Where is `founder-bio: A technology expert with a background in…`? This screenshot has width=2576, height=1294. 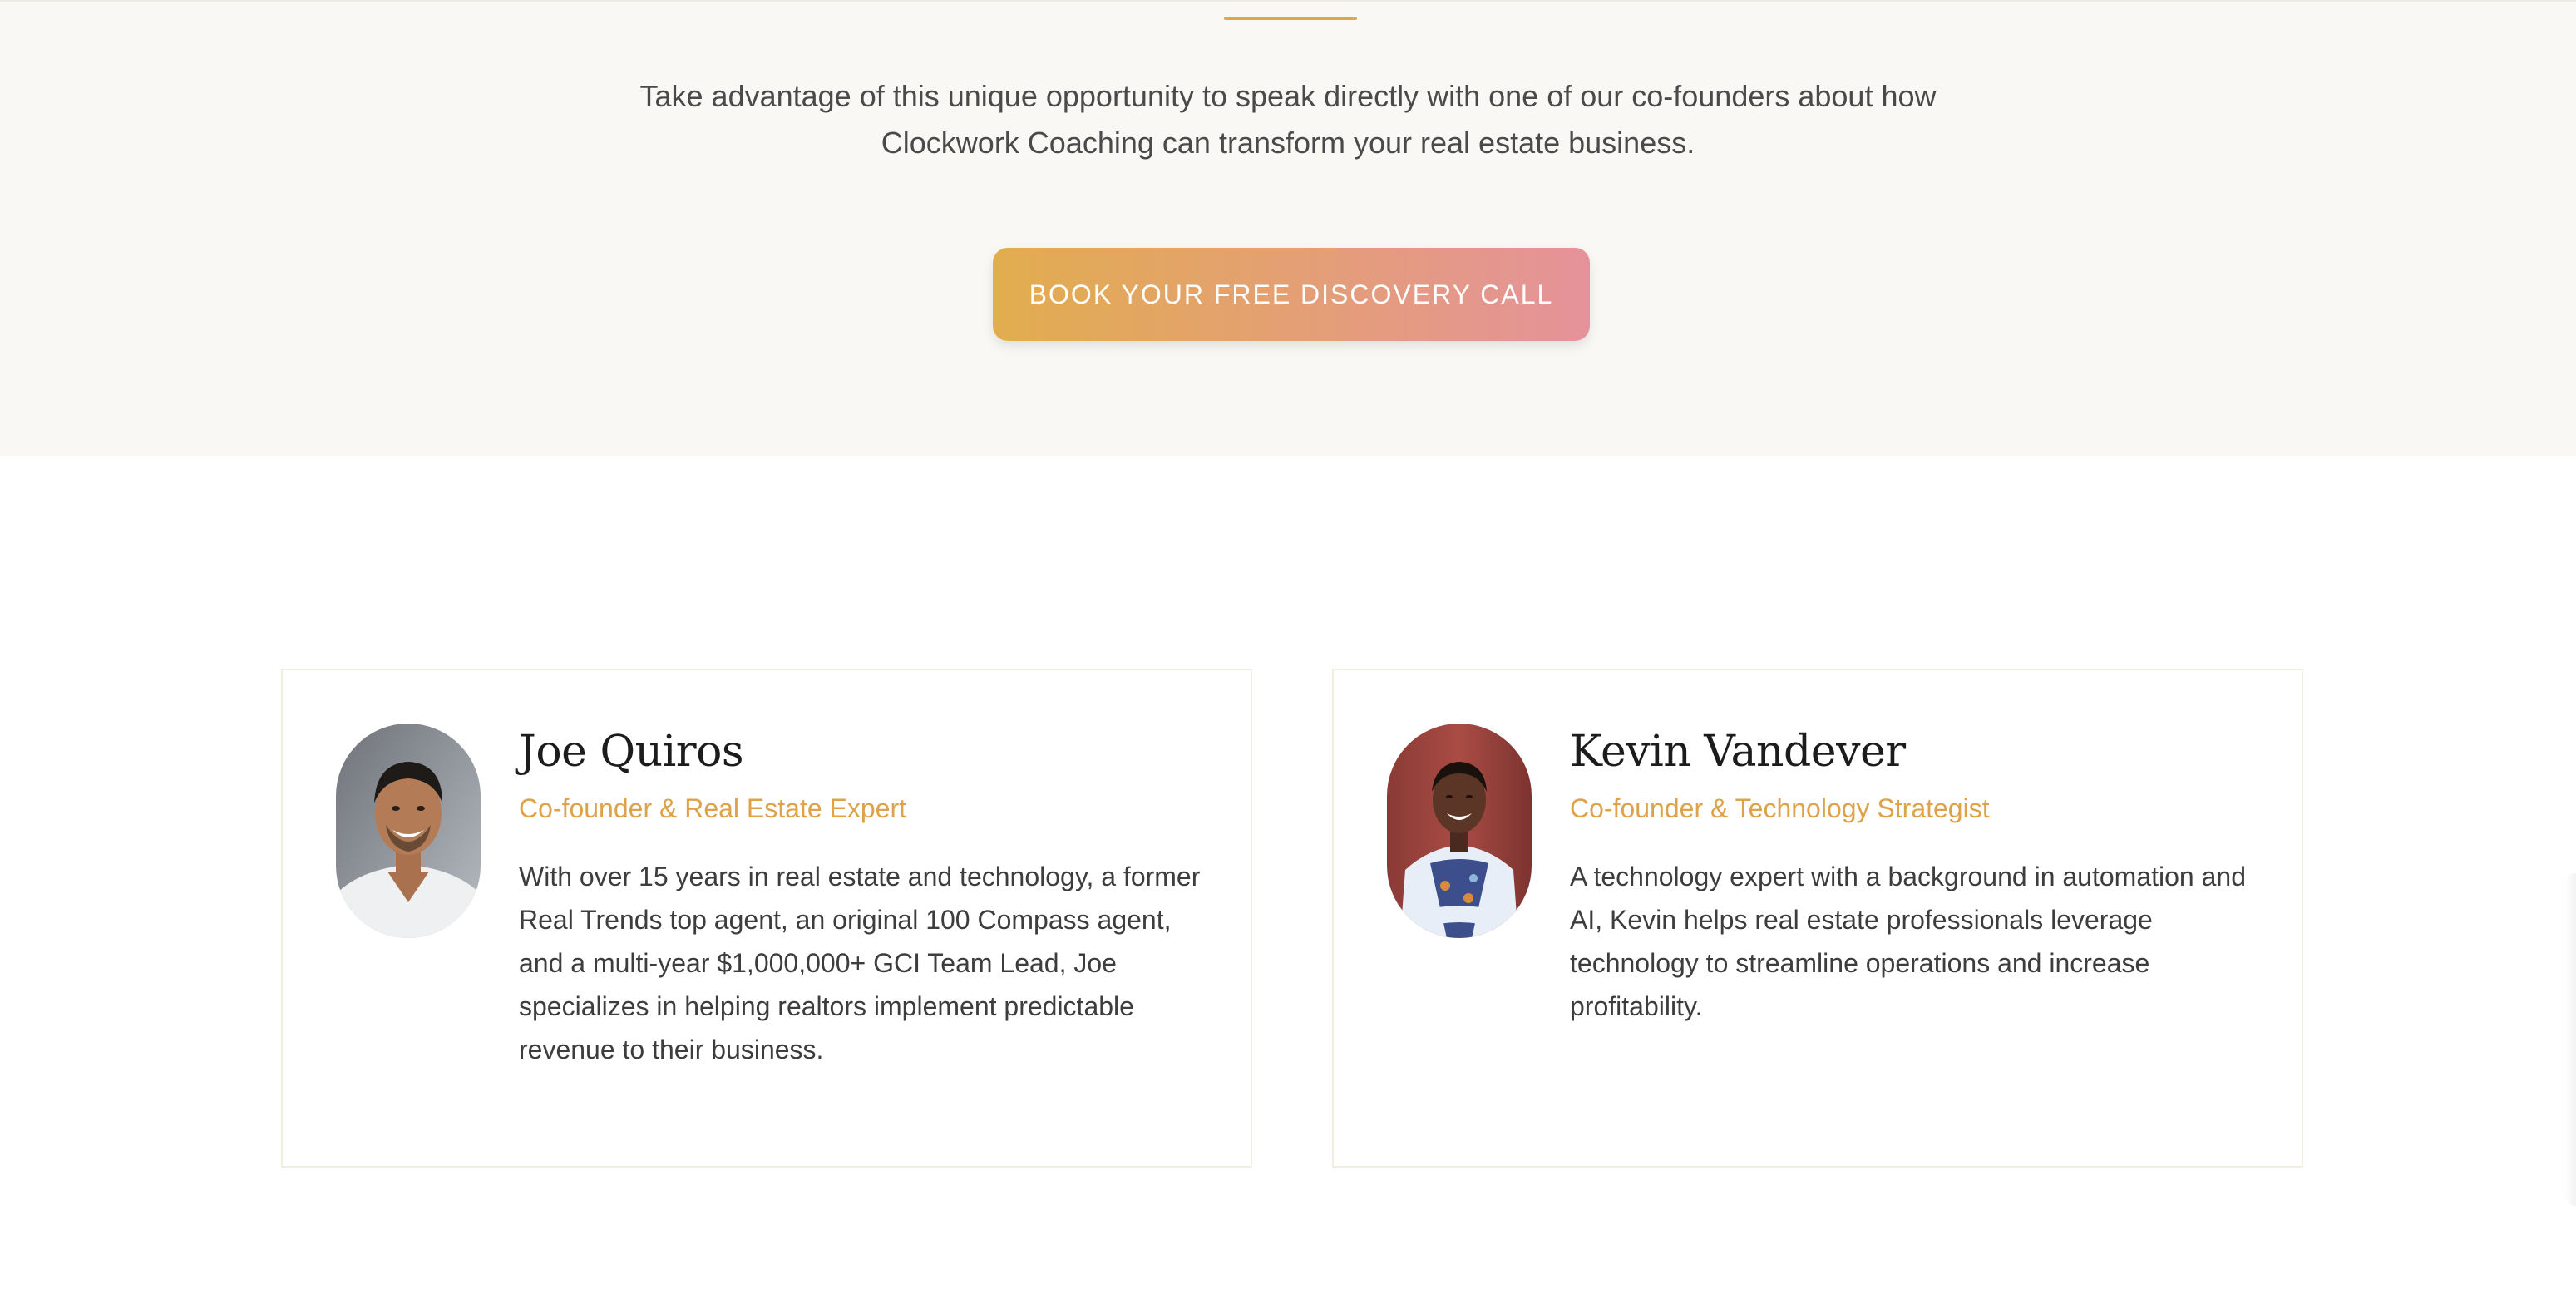 founder-bio: A technology expert with a background in… is located at coordinates (1908, 941).